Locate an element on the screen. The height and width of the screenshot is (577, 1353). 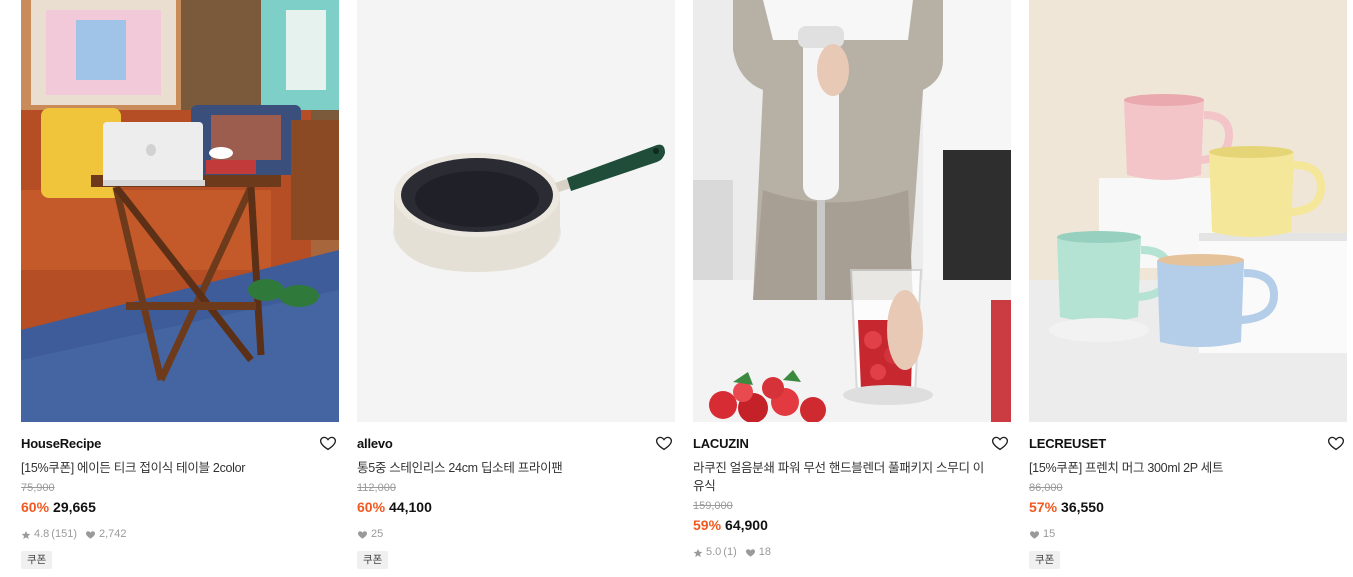
discount-rate: 57% is located at coordinates (1043, 507).